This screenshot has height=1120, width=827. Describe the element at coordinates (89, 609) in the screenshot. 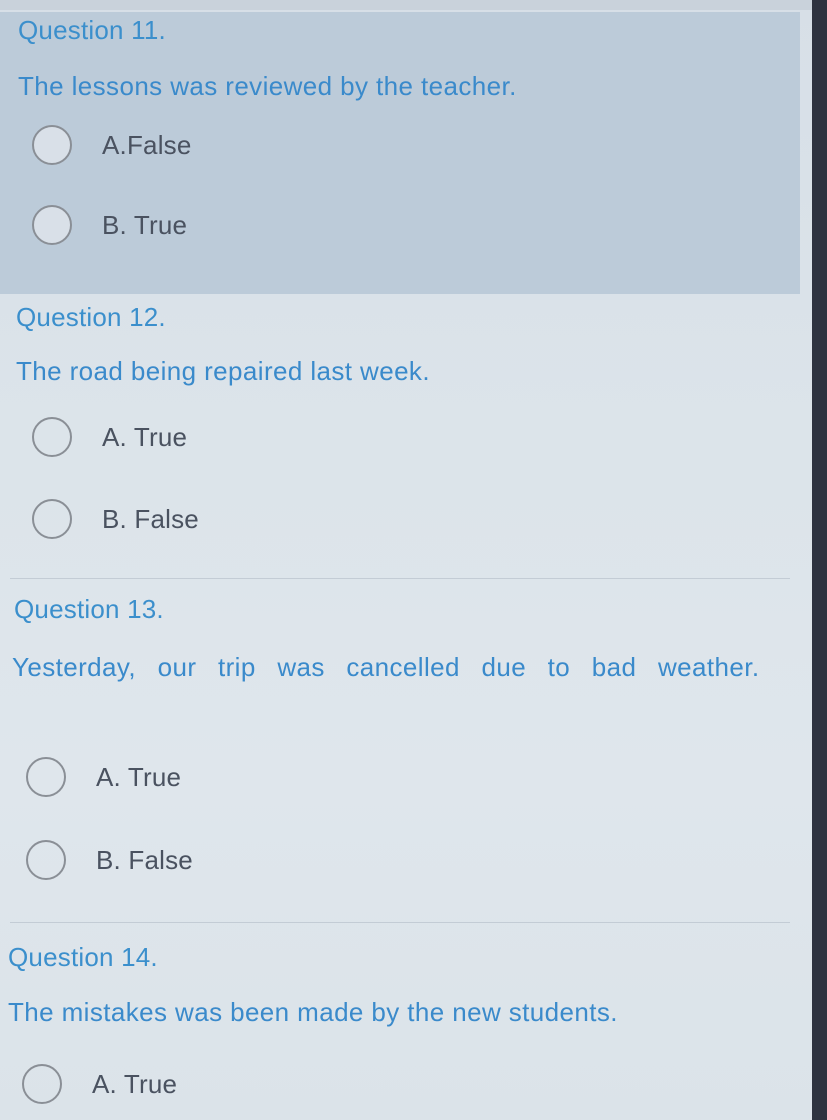

I see `question-title: Question 13.` at that location.